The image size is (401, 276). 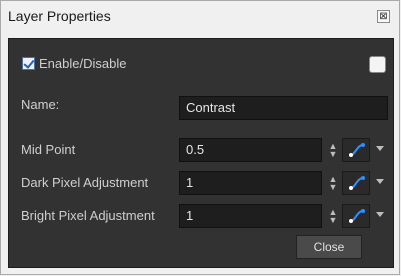 I want to click on enable-checkbox, so click(x=28, y=63).